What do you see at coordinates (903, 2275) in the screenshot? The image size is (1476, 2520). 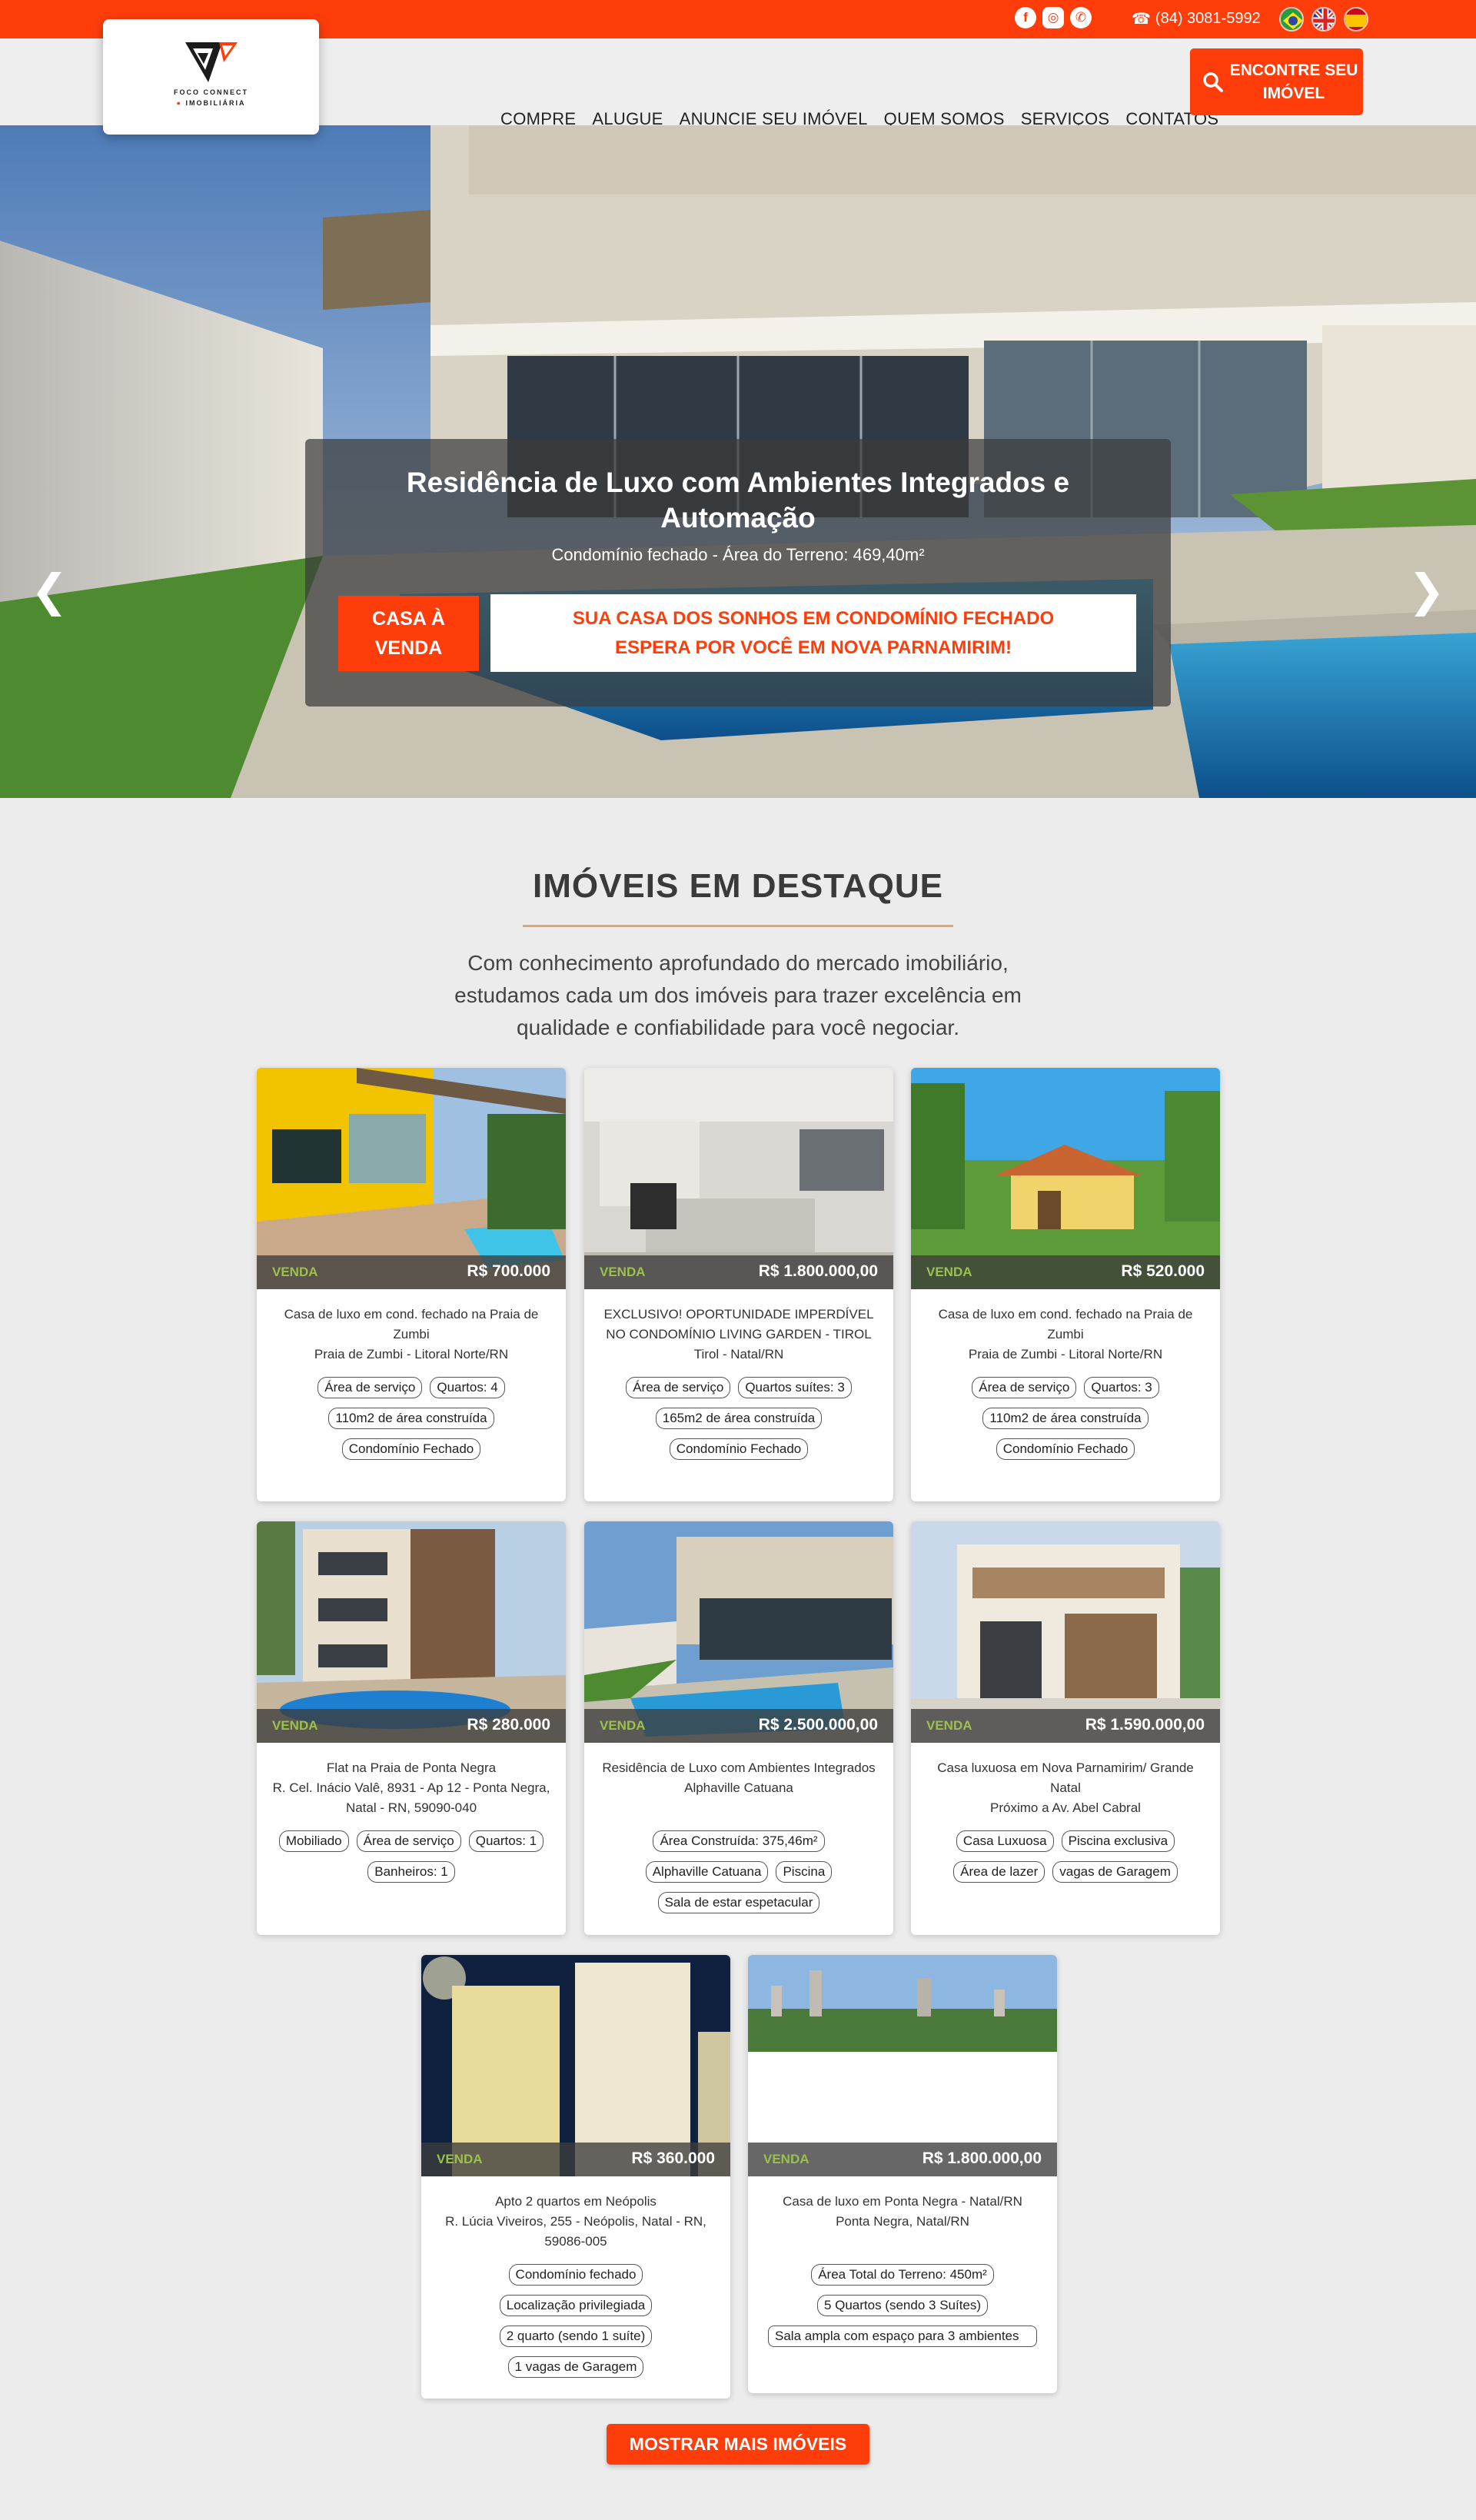 I see `feature-chip: Área Total do Terreno: 450m²` at bounding box center [903, 2275].